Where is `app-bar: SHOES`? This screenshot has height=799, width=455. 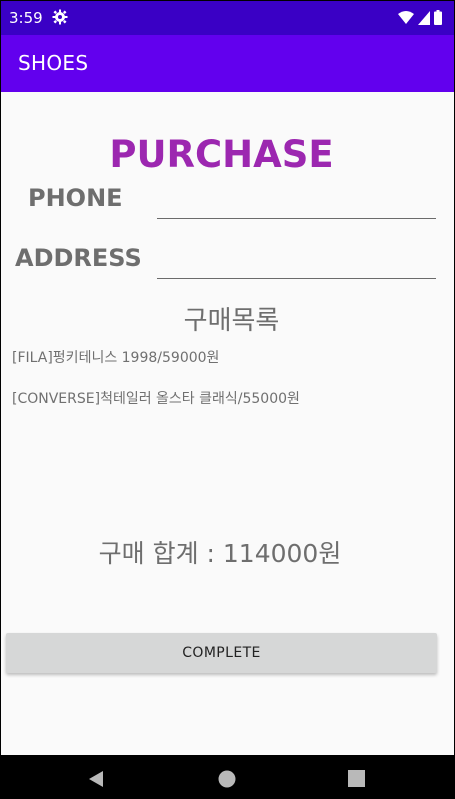 app-bar: SHOES is located at coordinates (227, 63).